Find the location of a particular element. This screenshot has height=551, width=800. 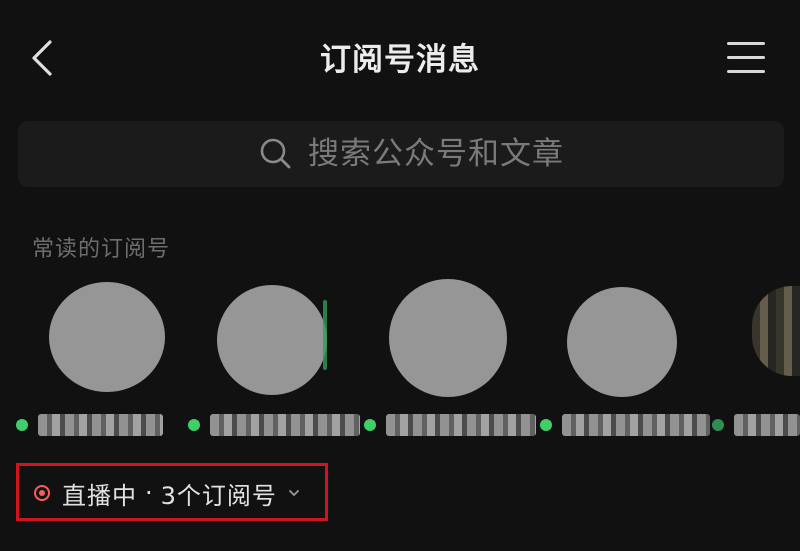

online-ring is located at coordinates (325, 335).